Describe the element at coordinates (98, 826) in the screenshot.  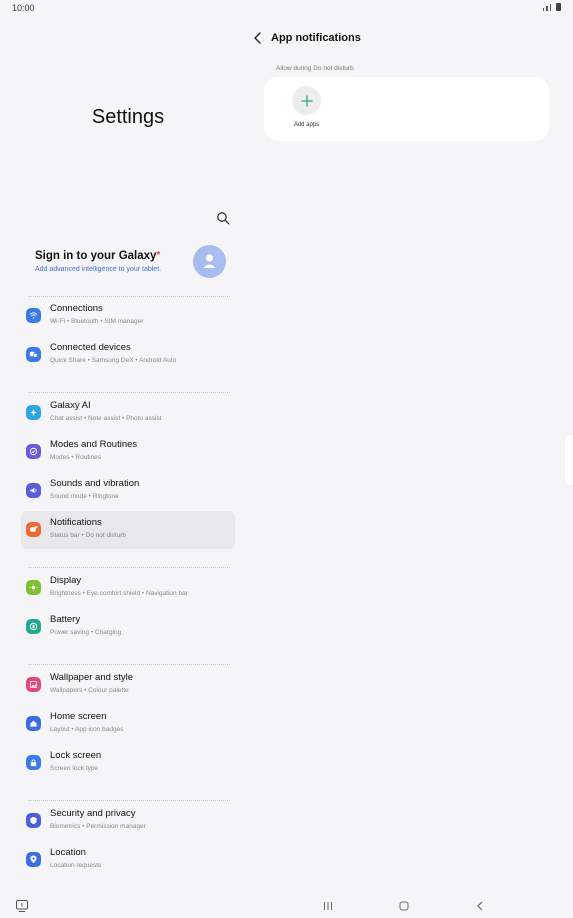
I see `settings-item-subtitle: Biometrics • Permission manager` at that location.